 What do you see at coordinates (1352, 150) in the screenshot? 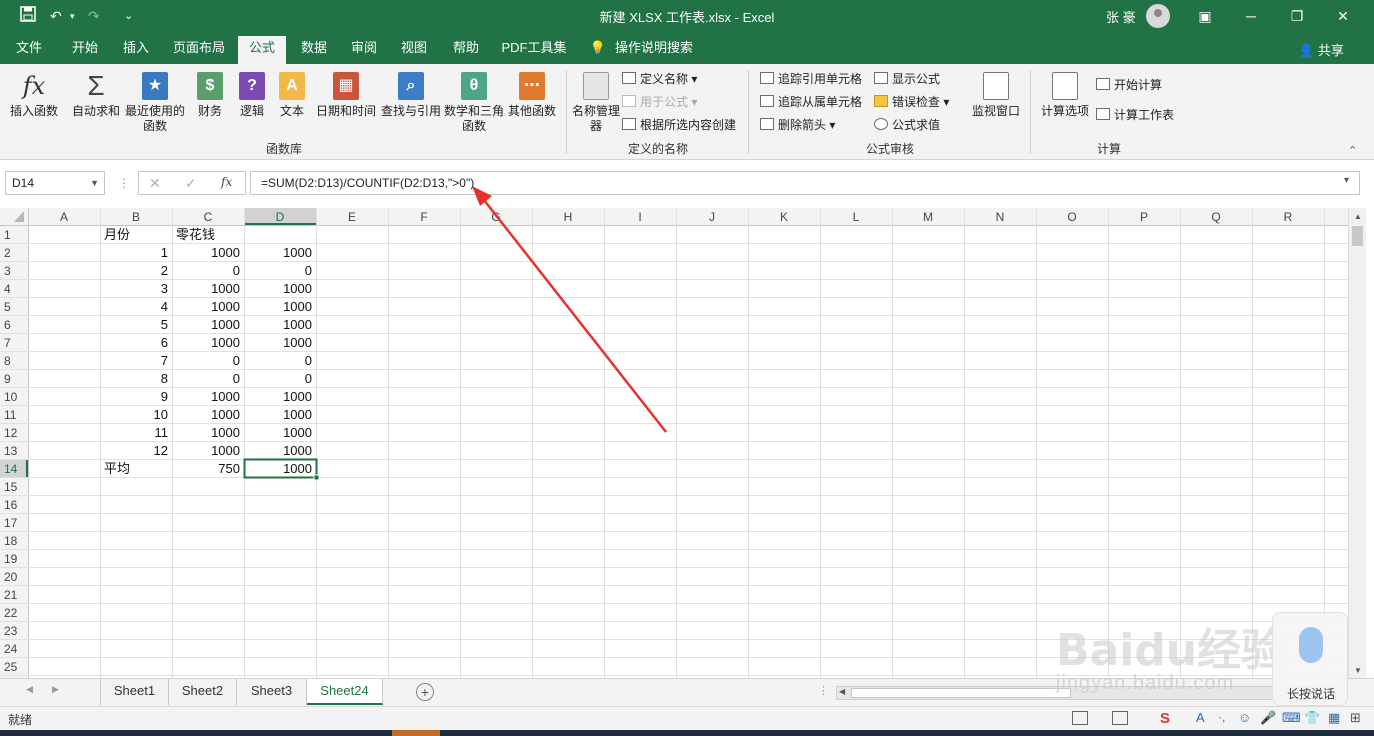
I see `collapse-ribbon-icon: ⌃` at bounding box center [1352, 150].